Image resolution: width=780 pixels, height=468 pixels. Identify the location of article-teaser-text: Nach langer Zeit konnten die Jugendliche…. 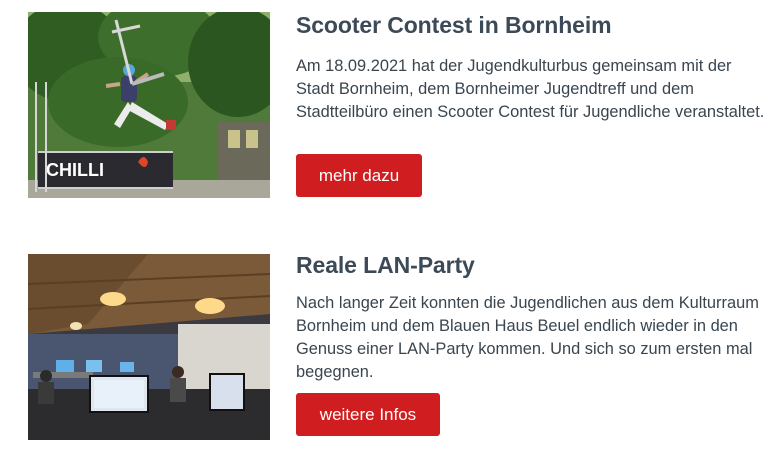
(527, 337).